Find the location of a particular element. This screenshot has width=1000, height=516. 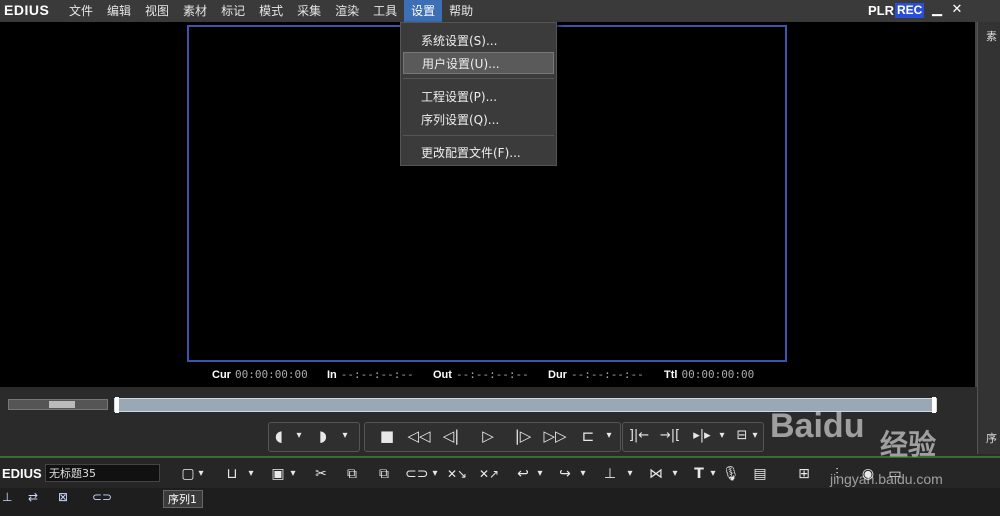

output-dropdown-icon: ▾ is located at coordinates (755, 436).